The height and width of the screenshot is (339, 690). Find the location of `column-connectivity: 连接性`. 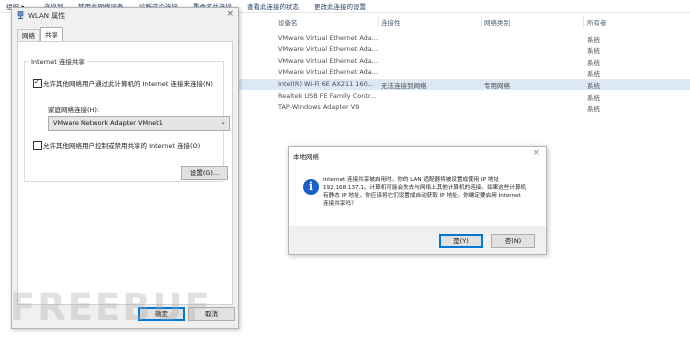

column-connectivity: 连接性 is located at coordinates (391, 22).